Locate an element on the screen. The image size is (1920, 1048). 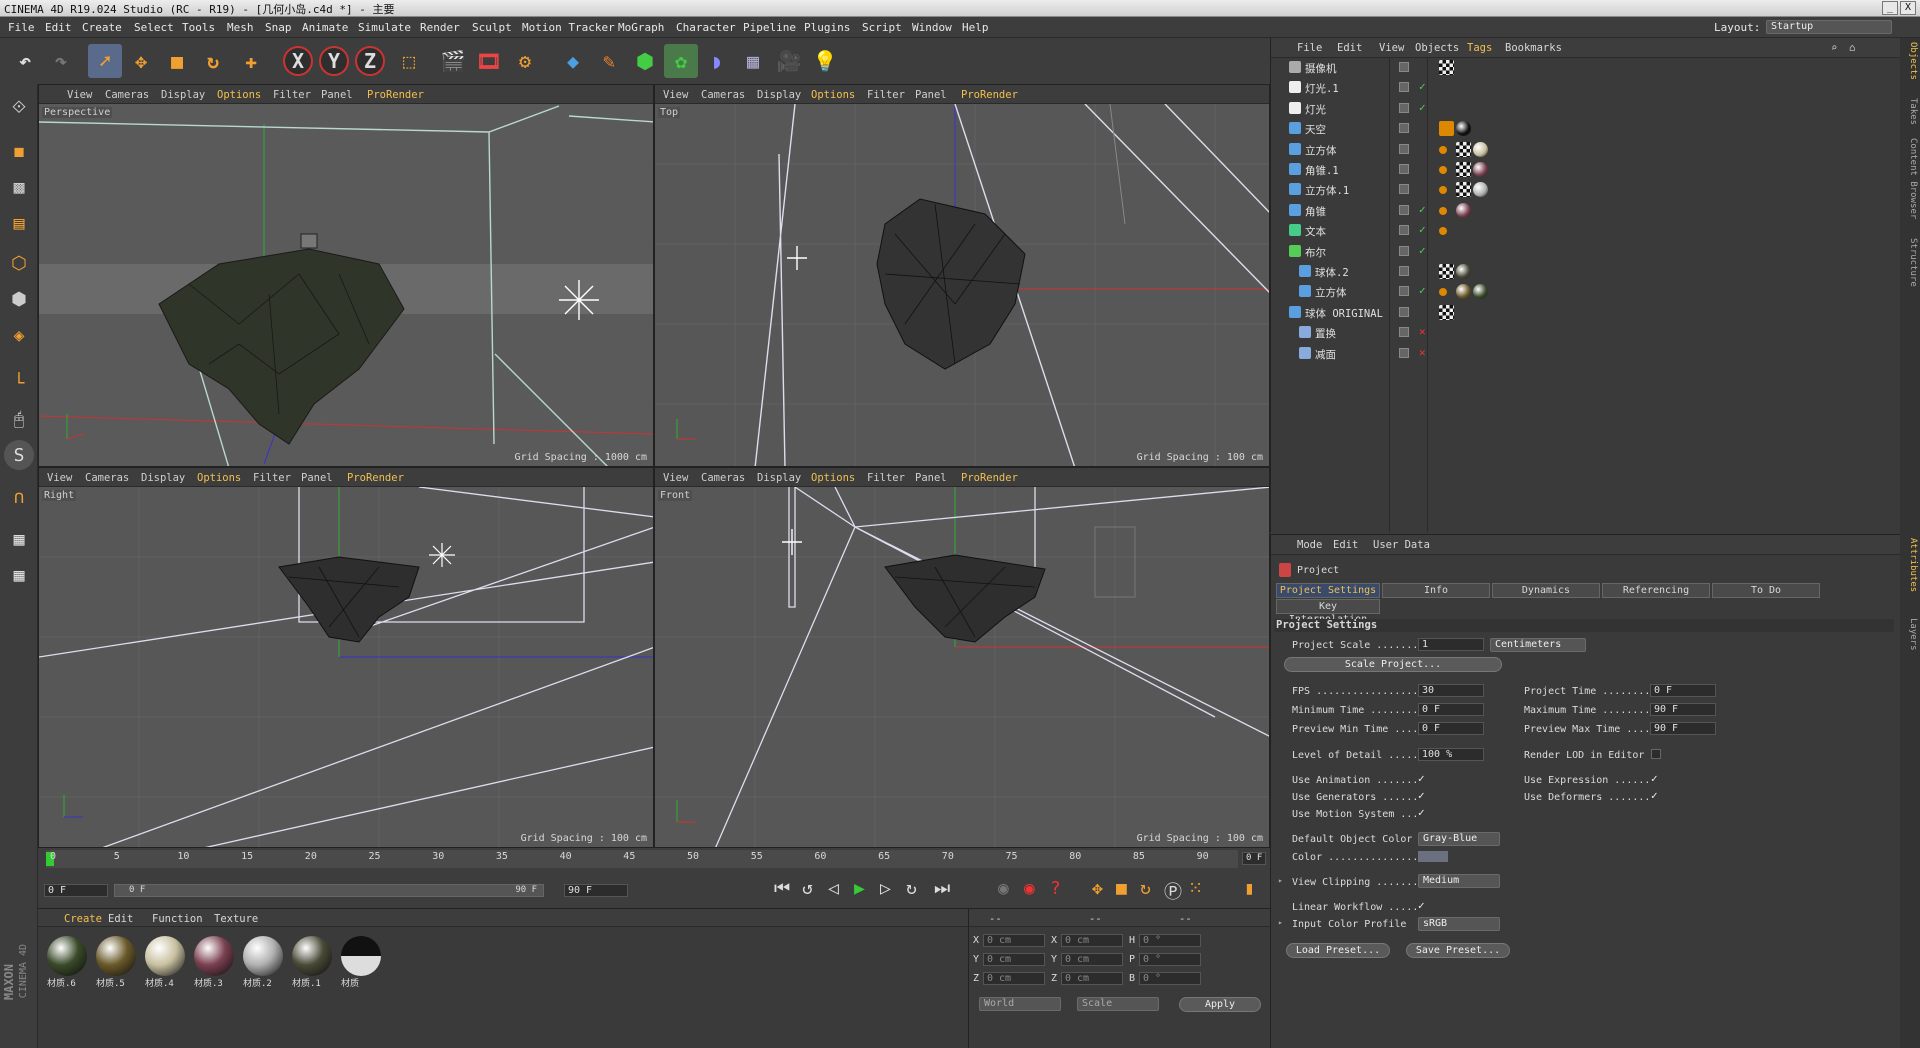
object-row: 减面 ✕ is located at coordinates (1529, 354).